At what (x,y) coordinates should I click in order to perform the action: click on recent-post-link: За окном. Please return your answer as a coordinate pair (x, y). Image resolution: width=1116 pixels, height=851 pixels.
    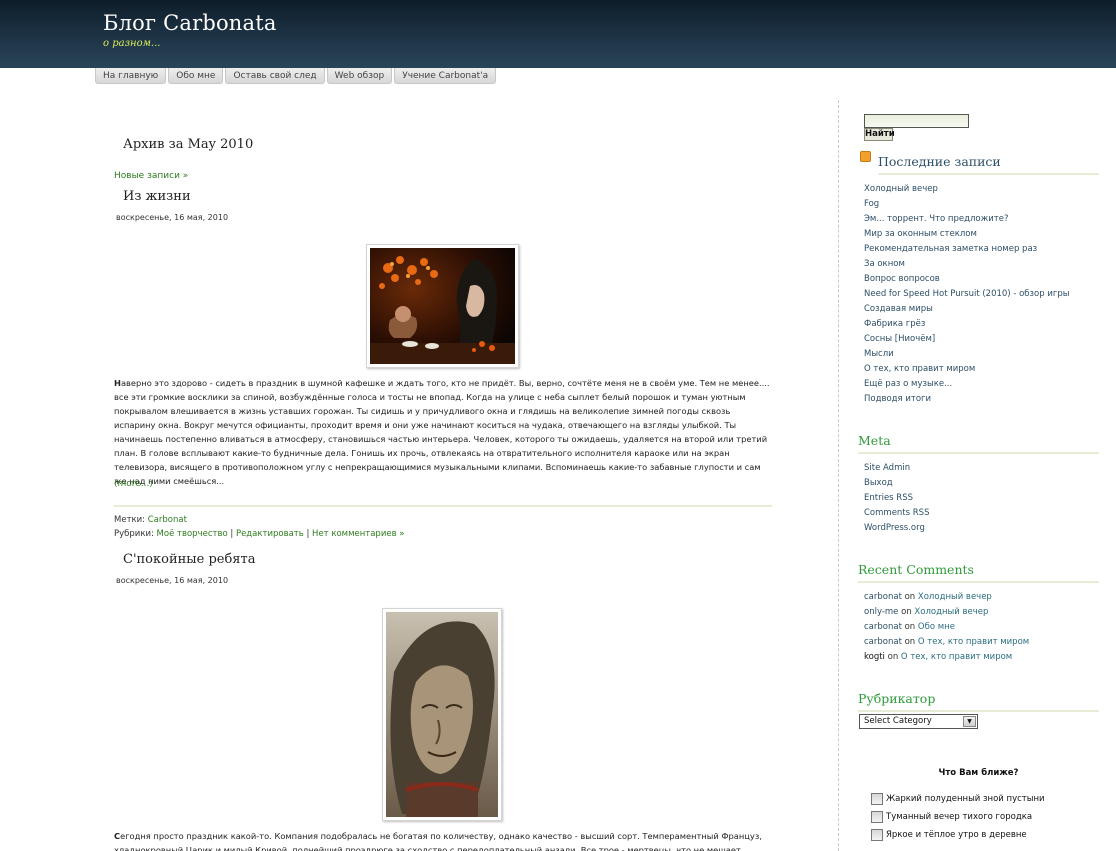
    Looking at the image, I should click on (884, 264).